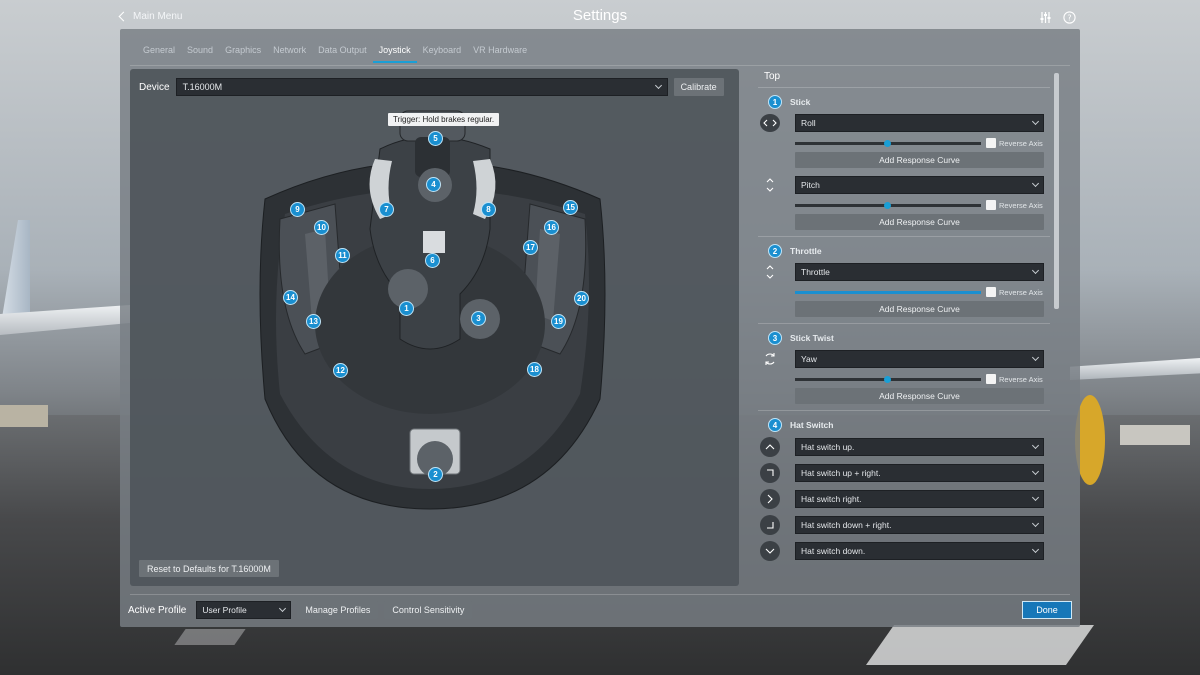  Describe the element at coordinates (428, 610) in the screenshot. I see `control-sensitivity-button: Control Sensitivity` at that location.